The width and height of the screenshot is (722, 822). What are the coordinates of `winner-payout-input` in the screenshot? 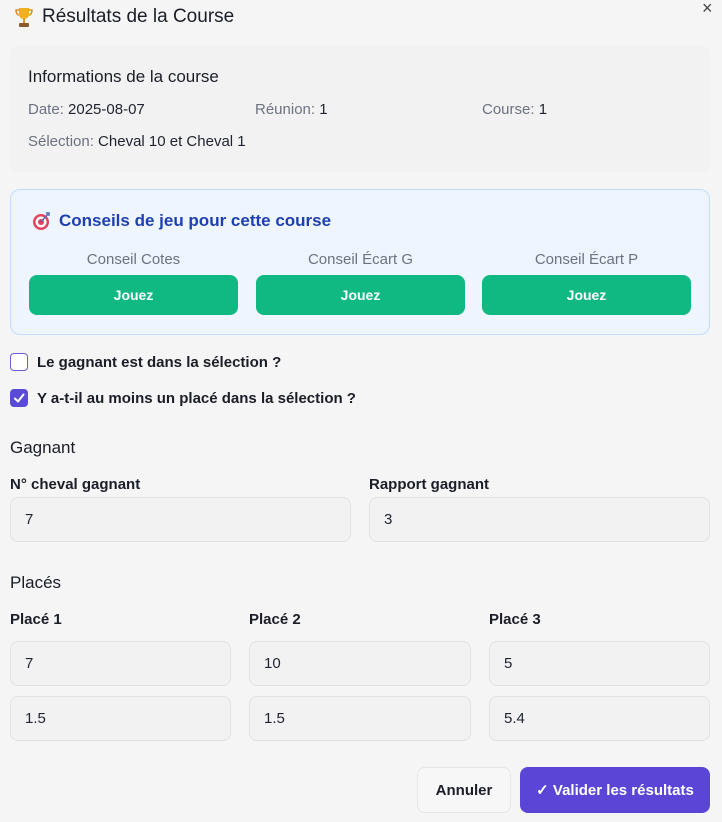 It's located at (539, 519).